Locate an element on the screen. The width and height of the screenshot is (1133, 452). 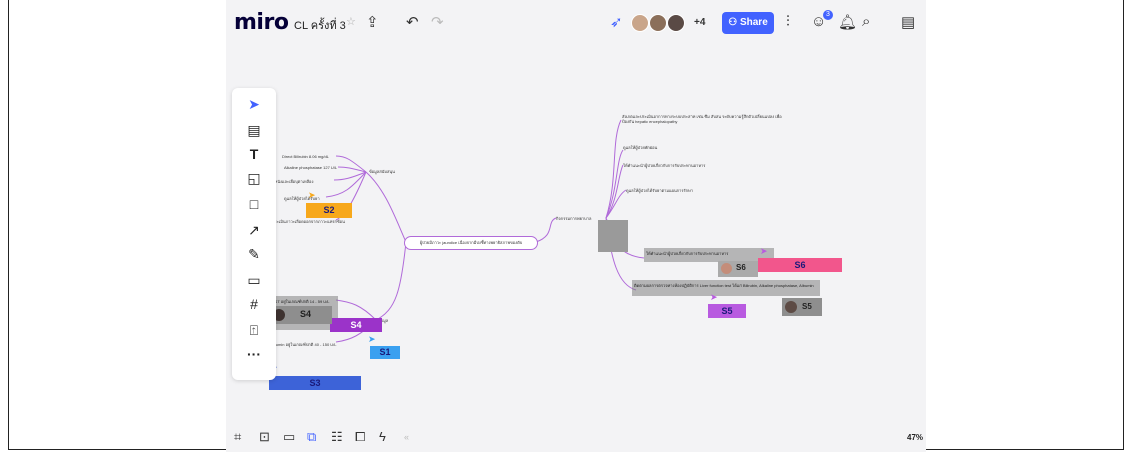
frames-icon: ⌗ is located at coordinates (237, 437).